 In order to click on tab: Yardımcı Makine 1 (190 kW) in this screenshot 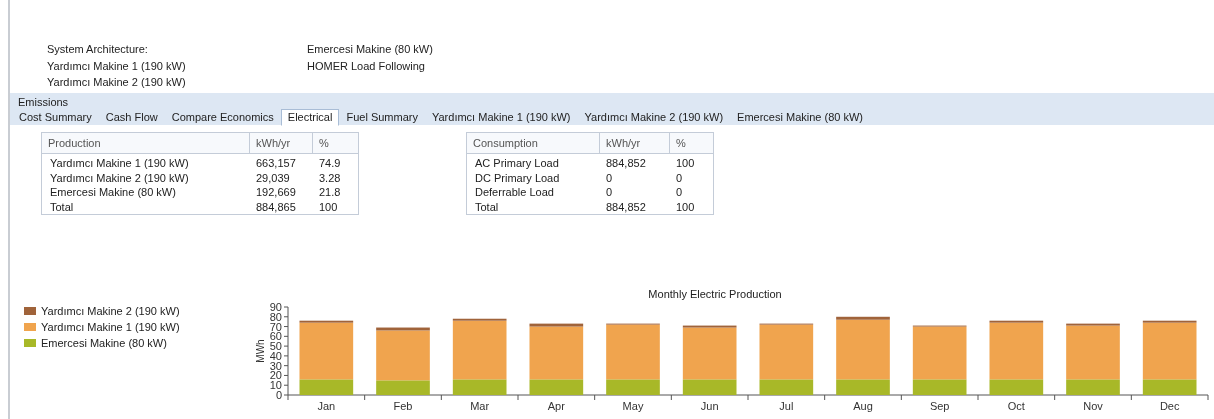, I will do `click(501, 117)`.